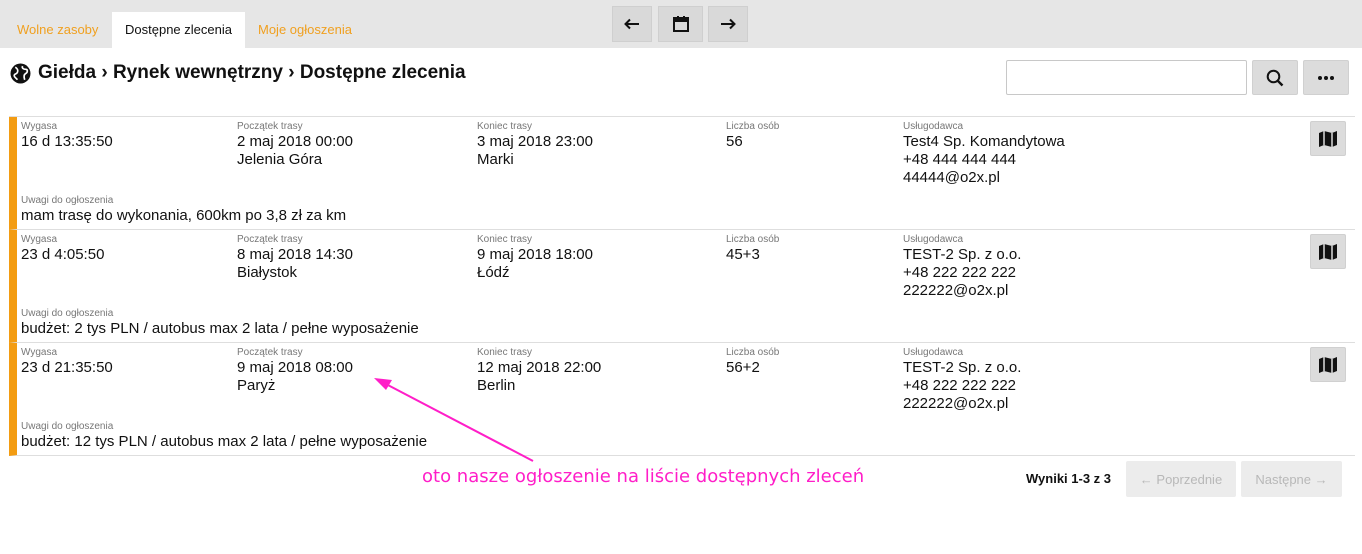  I want to click on expires-value: 16 d 13:35:50, so click(67, 141).